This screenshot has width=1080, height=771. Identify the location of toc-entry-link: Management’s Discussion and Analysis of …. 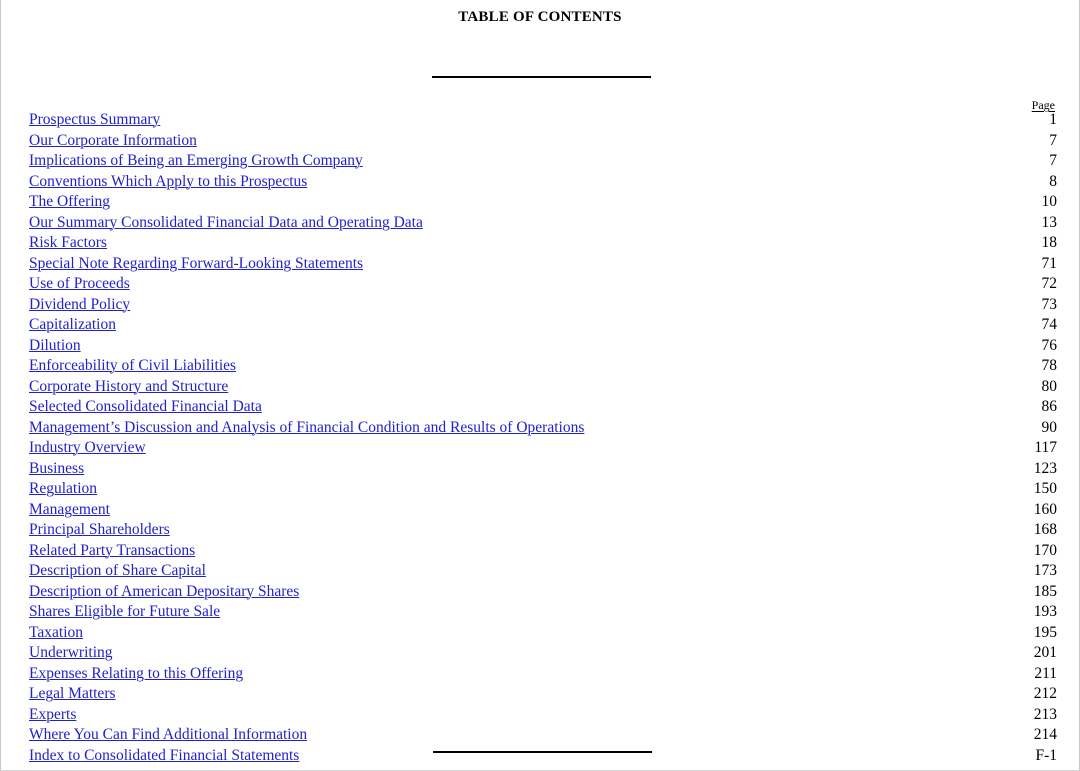
(306, 428).